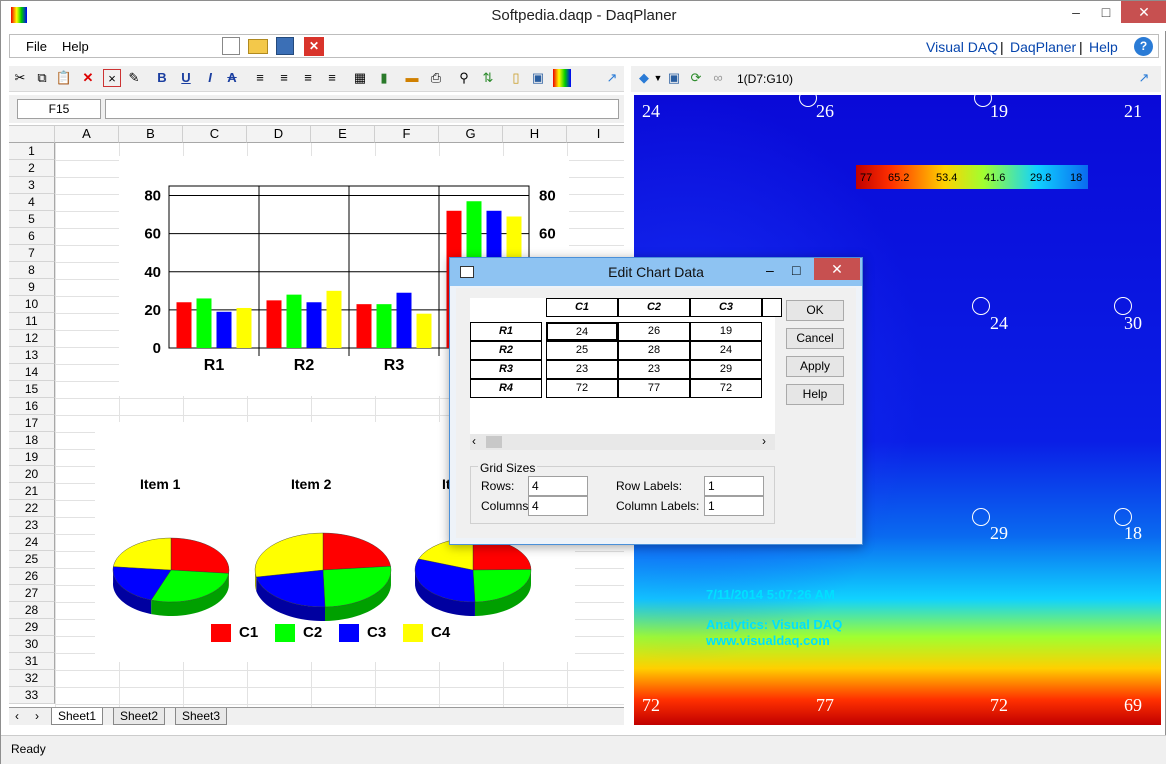 The image size is (1166, 764). What do you see at coordinates (32, 678) in the screenshot?
I see `row-header: 32` at bounding box center [32, 678].